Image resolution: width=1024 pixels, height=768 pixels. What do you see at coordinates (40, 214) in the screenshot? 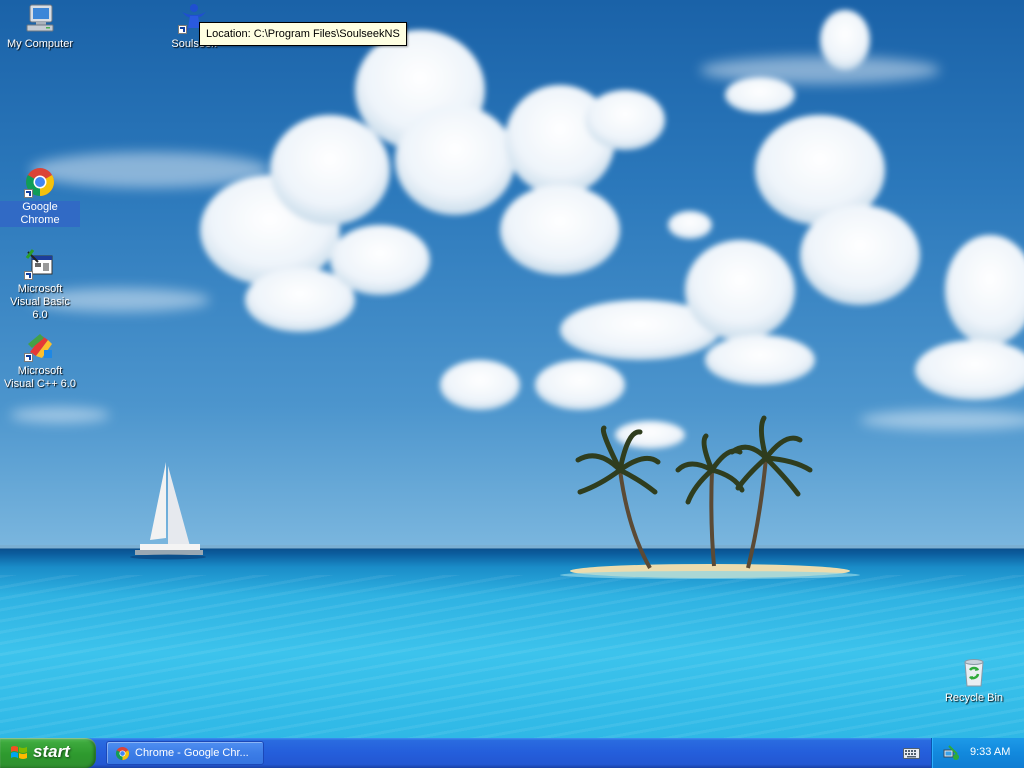
I see `desktop-icon-label: Google Chrome` at bounding box center [40, 214].